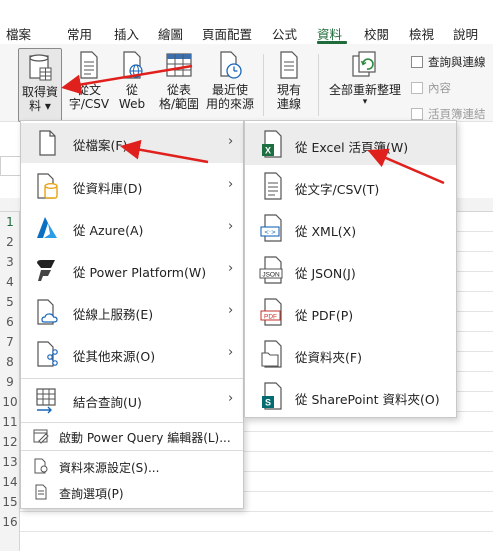 The width and height of the screenshot is (493, 551). What do you see at coordinates (10, 382) in the screenshot?
I see `row-header: 9` at bounding box center [10, 382].